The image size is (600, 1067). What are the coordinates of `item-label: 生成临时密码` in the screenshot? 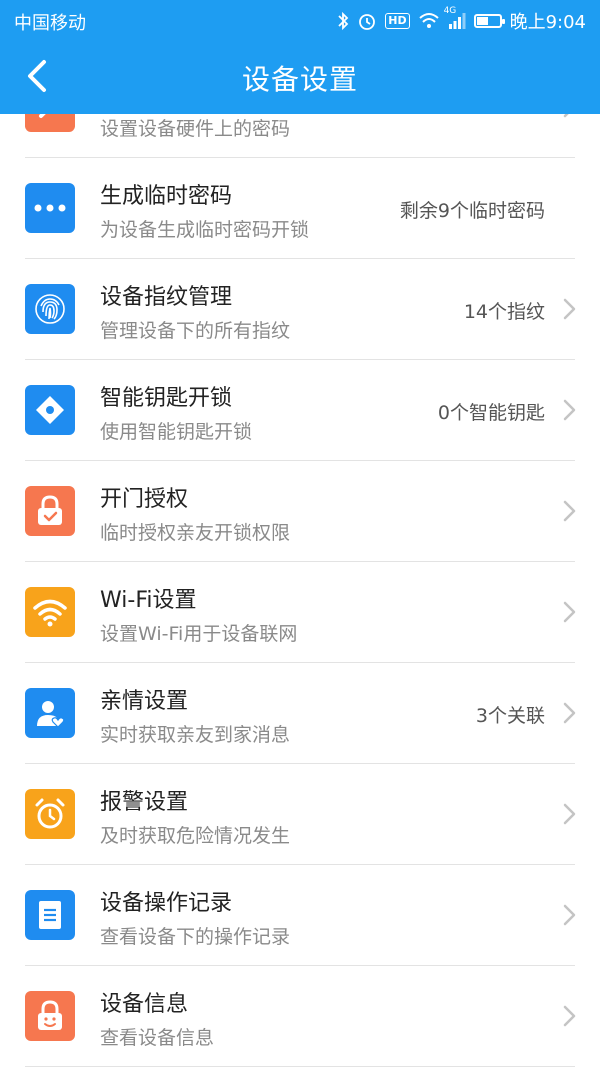 It's located at (166, 196).